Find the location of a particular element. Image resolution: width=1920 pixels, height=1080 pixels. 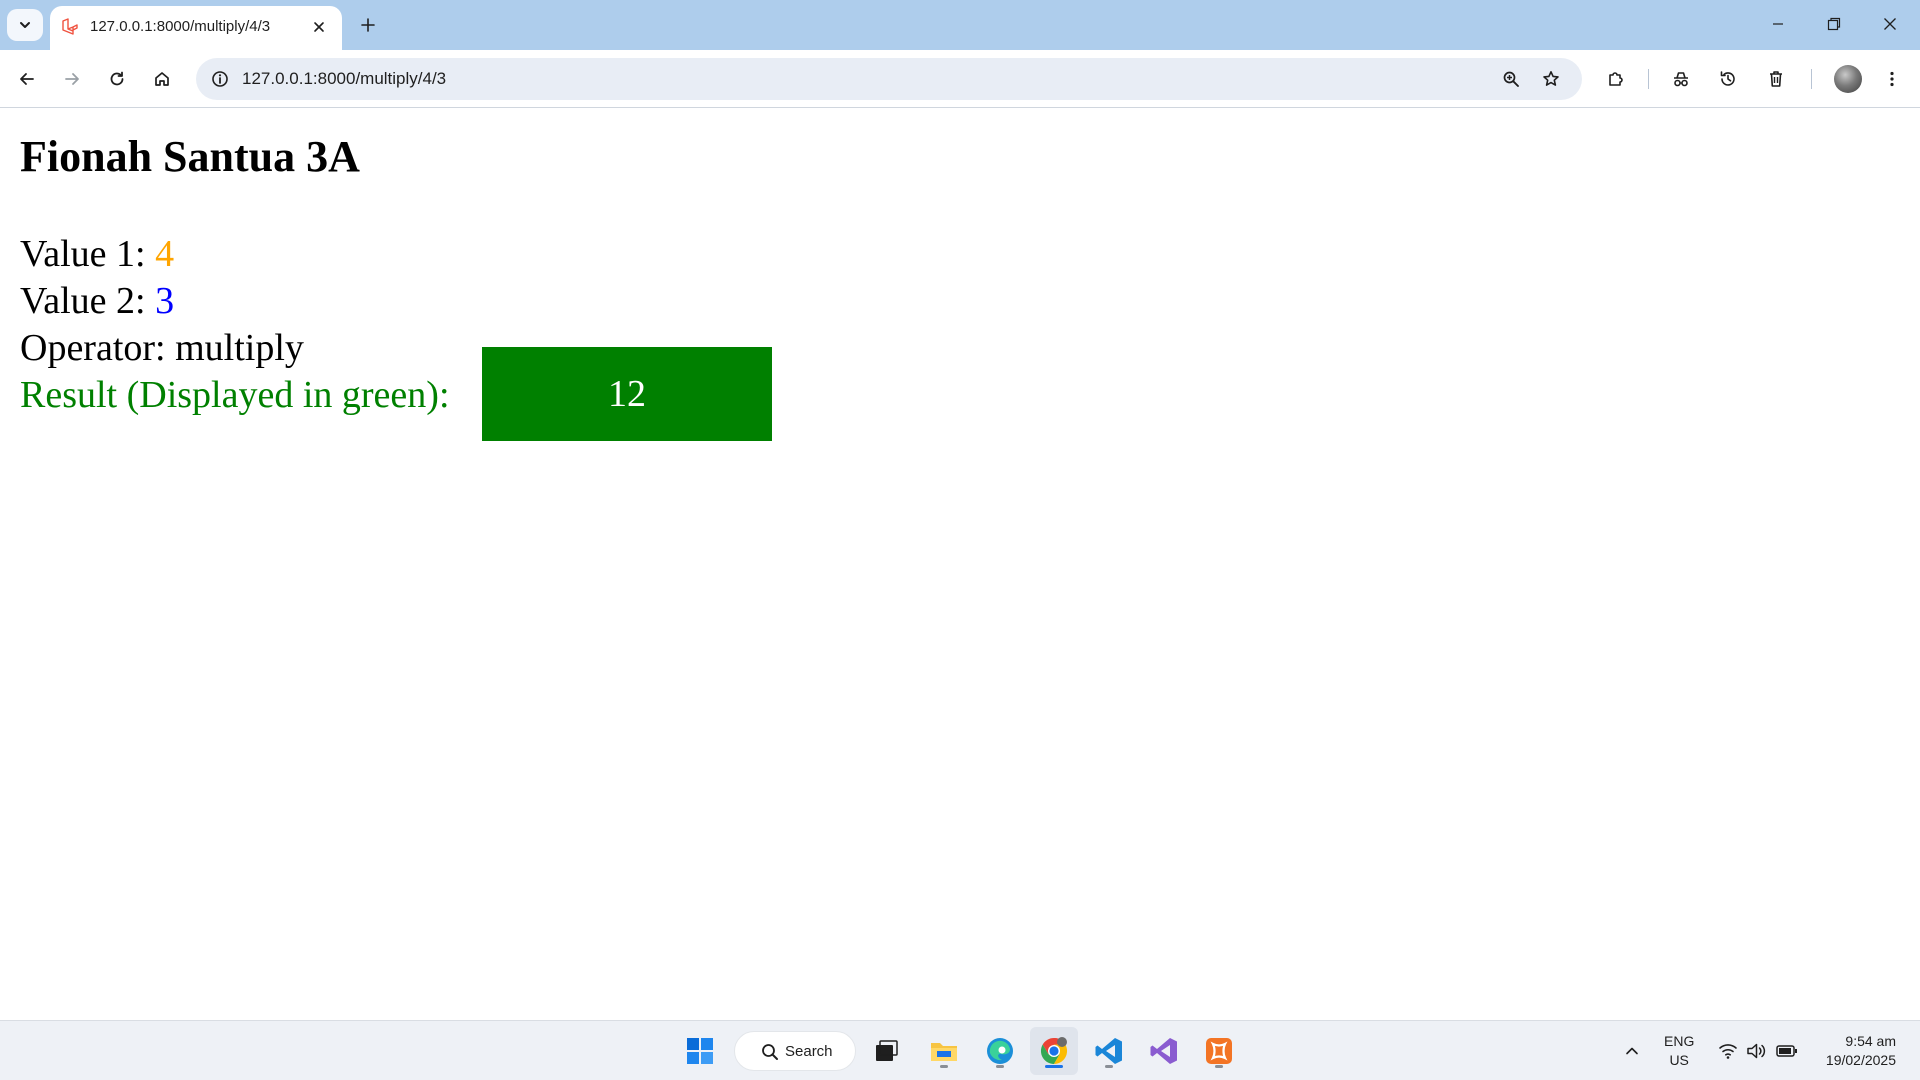

info-icon is located at coordinates (220, 79).